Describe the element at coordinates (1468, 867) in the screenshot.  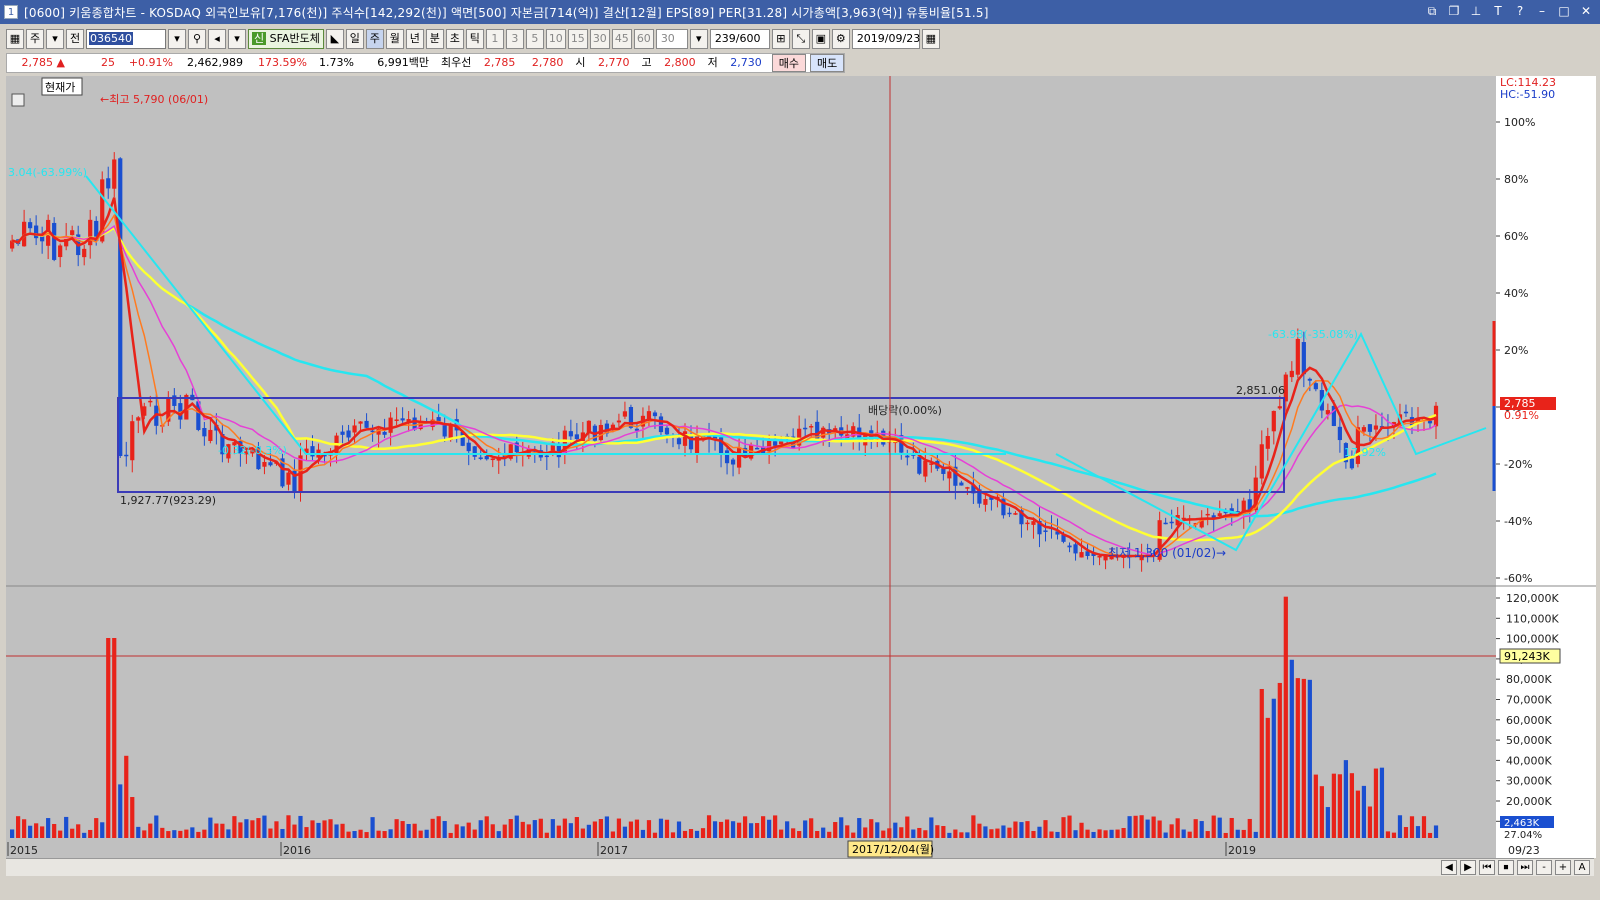
I see `scroll-button: ▶` at that location.